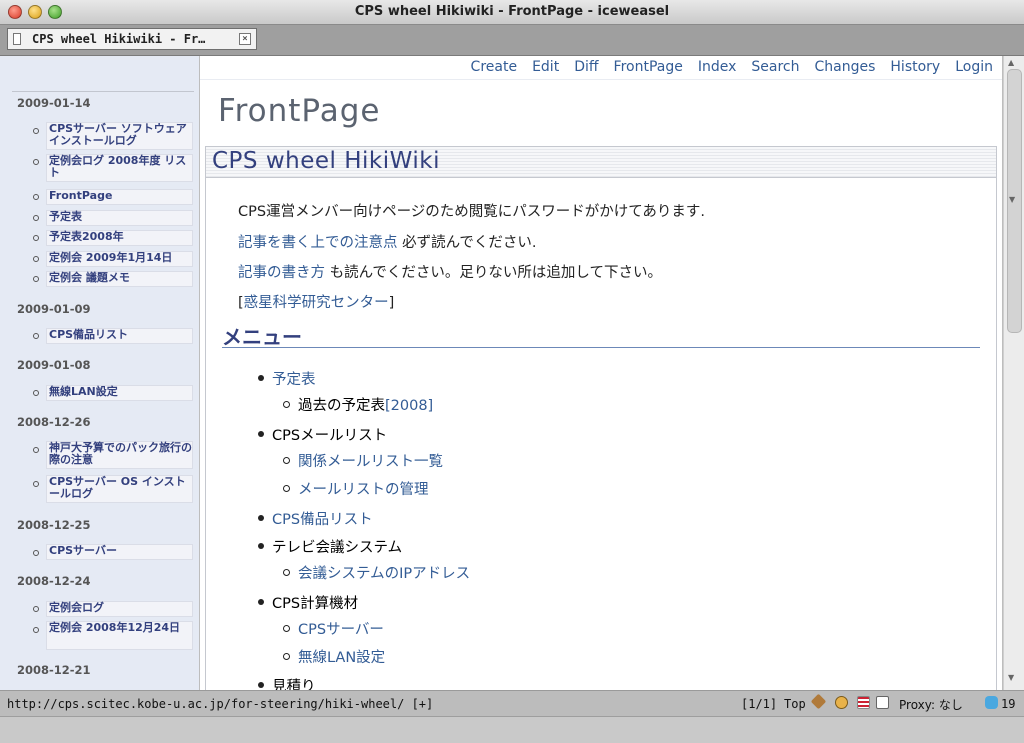 The height and width of the screenshot is (743, 1024). Describe the element at coordinates (841, 702) in the screenshot. I see `monkey-icon` at that location.